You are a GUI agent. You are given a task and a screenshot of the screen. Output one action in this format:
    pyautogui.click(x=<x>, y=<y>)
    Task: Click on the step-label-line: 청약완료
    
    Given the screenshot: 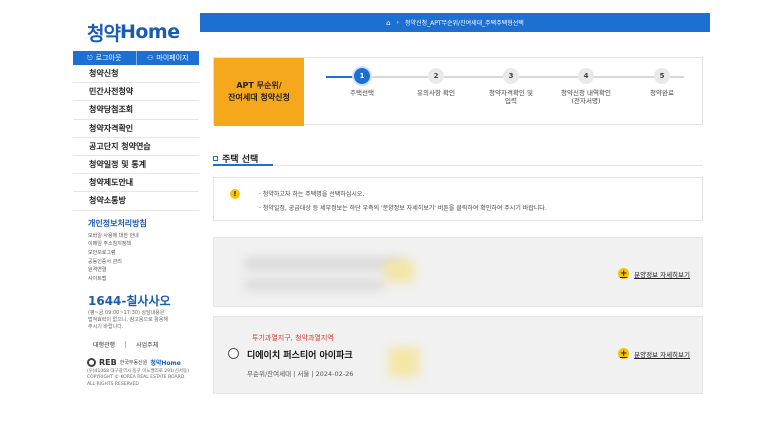 What is the action you would take?
    pyautogui.click(x=662, y=93)
    